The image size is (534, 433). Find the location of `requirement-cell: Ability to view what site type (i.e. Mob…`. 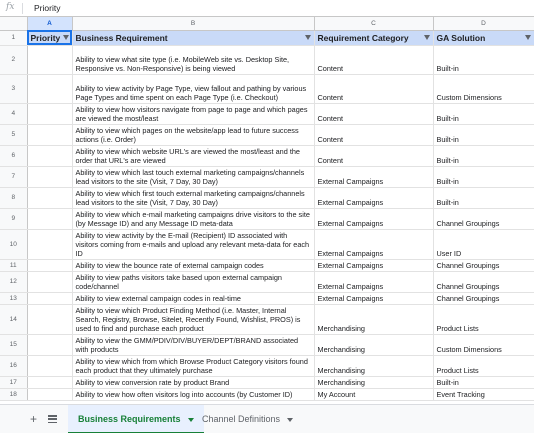

requirement-cell: Ability to view what site type (i.e. Mob… is located at coordinates (193, 60).